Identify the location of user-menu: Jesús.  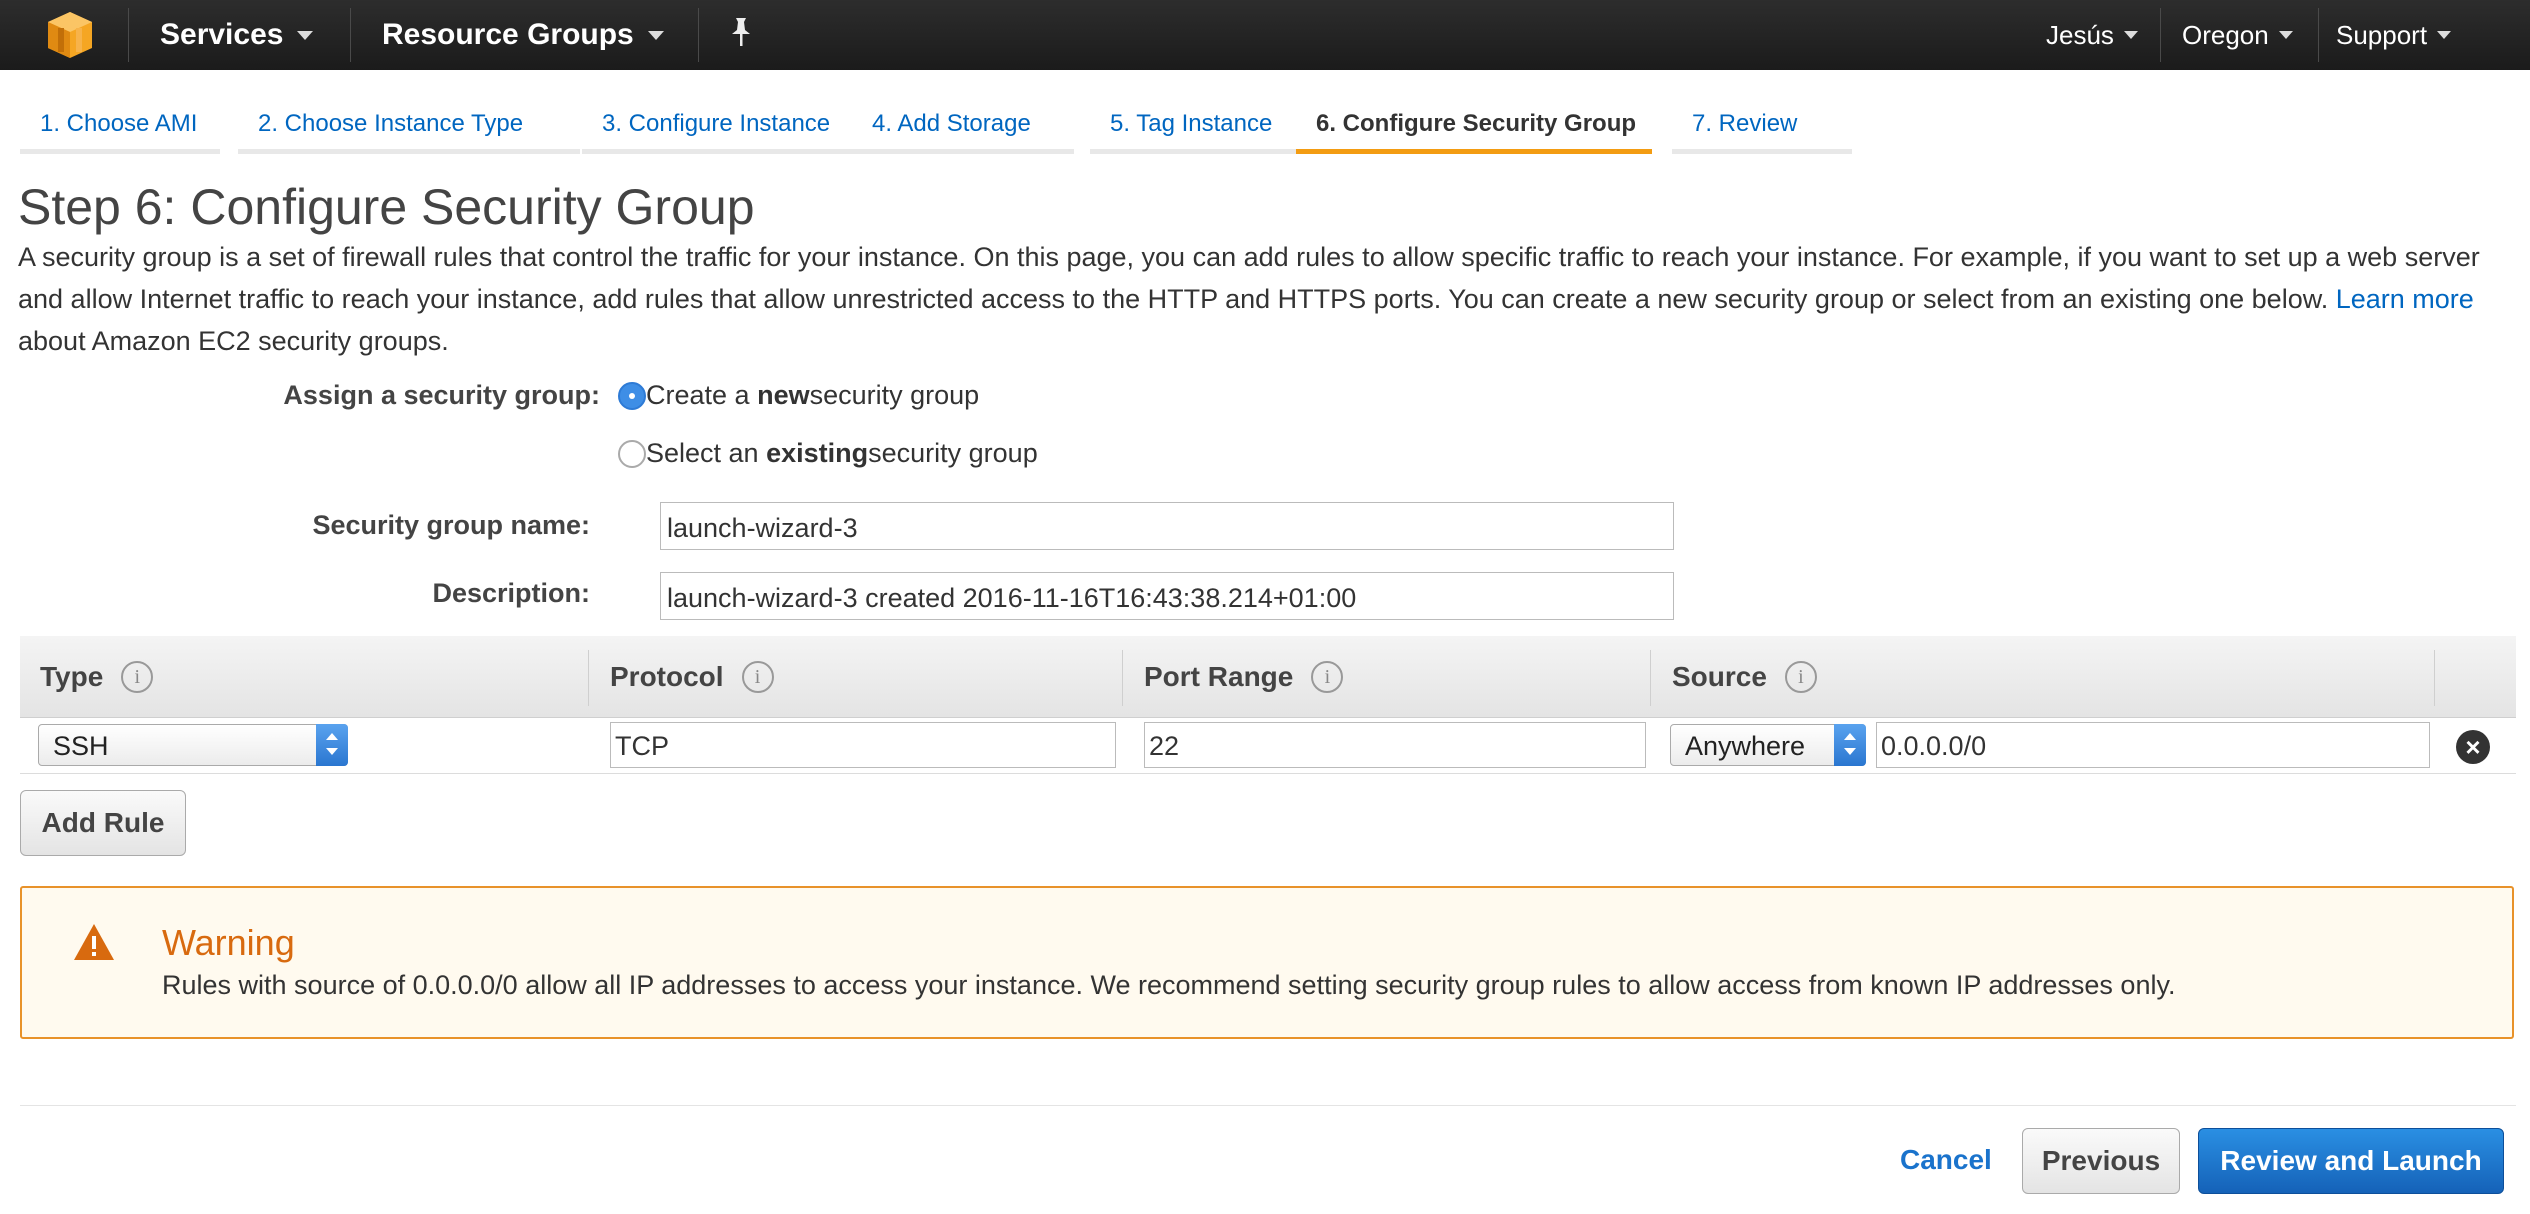
(2092, 35).